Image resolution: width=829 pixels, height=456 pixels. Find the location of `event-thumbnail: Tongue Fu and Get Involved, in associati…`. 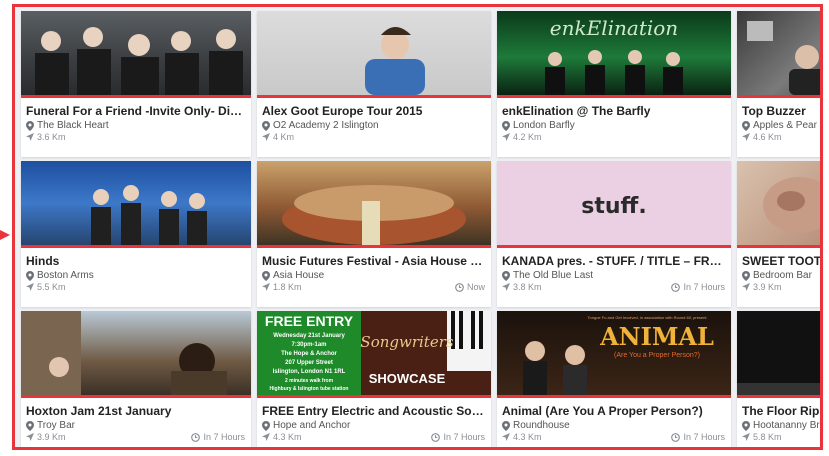

event-thumbnail: Tongue Fu and Get Involved, in associati… is located at coordinates (614, 354).